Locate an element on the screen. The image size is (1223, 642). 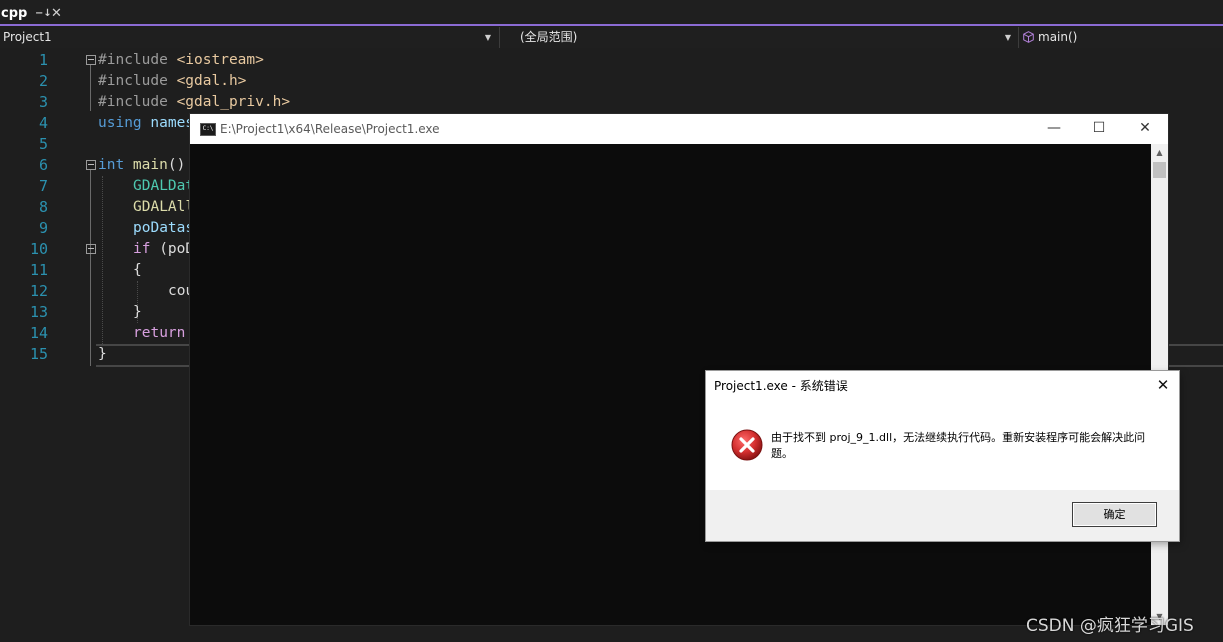
code-line: { is located at coordinates (137, 270).